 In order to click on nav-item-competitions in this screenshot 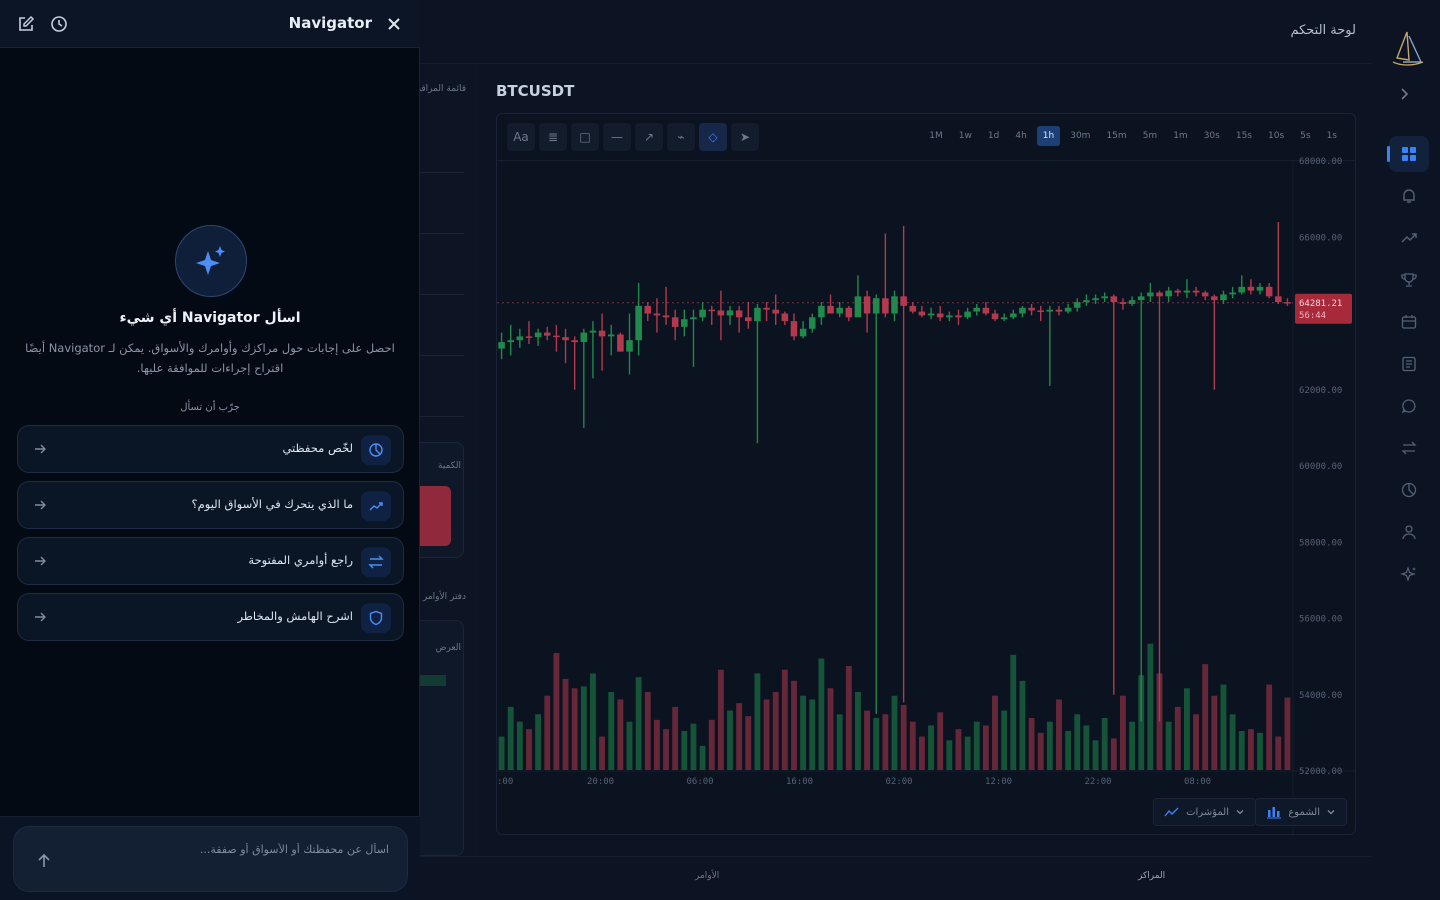, I will do `click(1409, 280)`.